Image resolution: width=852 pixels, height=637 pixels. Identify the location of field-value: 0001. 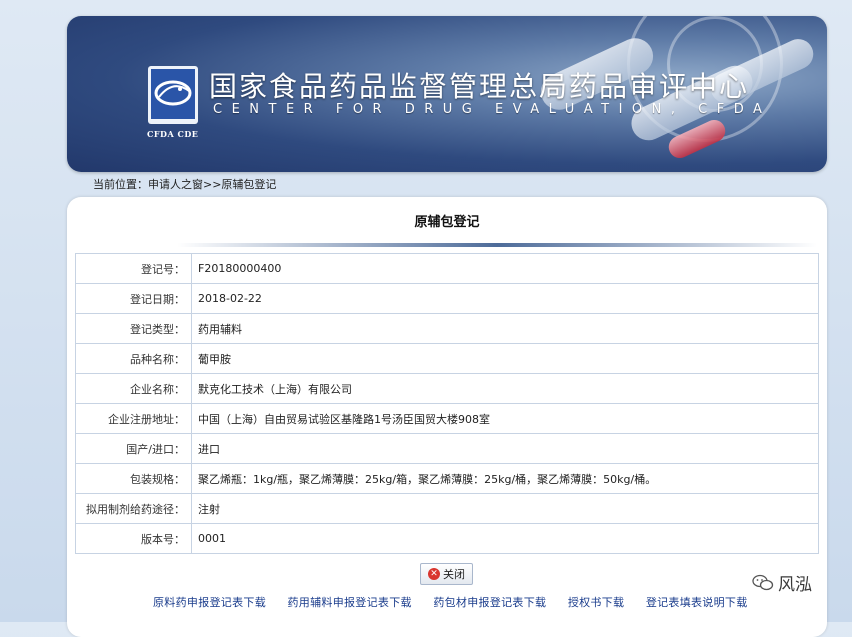
(505, 538).